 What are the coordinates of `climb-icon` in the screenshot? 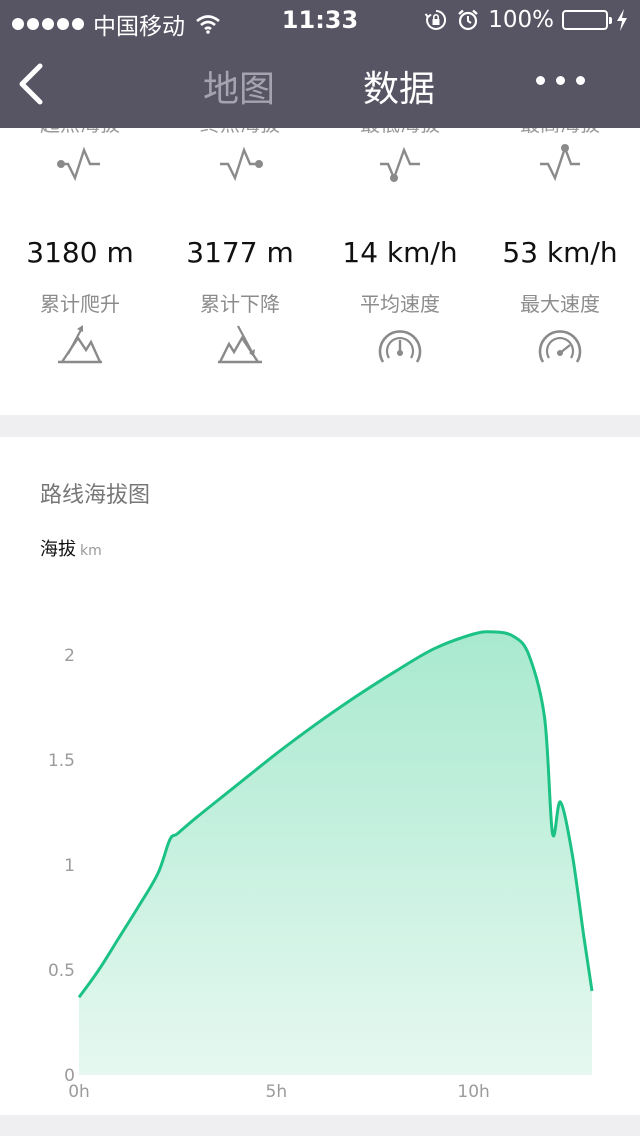 It's located at (80, 344).